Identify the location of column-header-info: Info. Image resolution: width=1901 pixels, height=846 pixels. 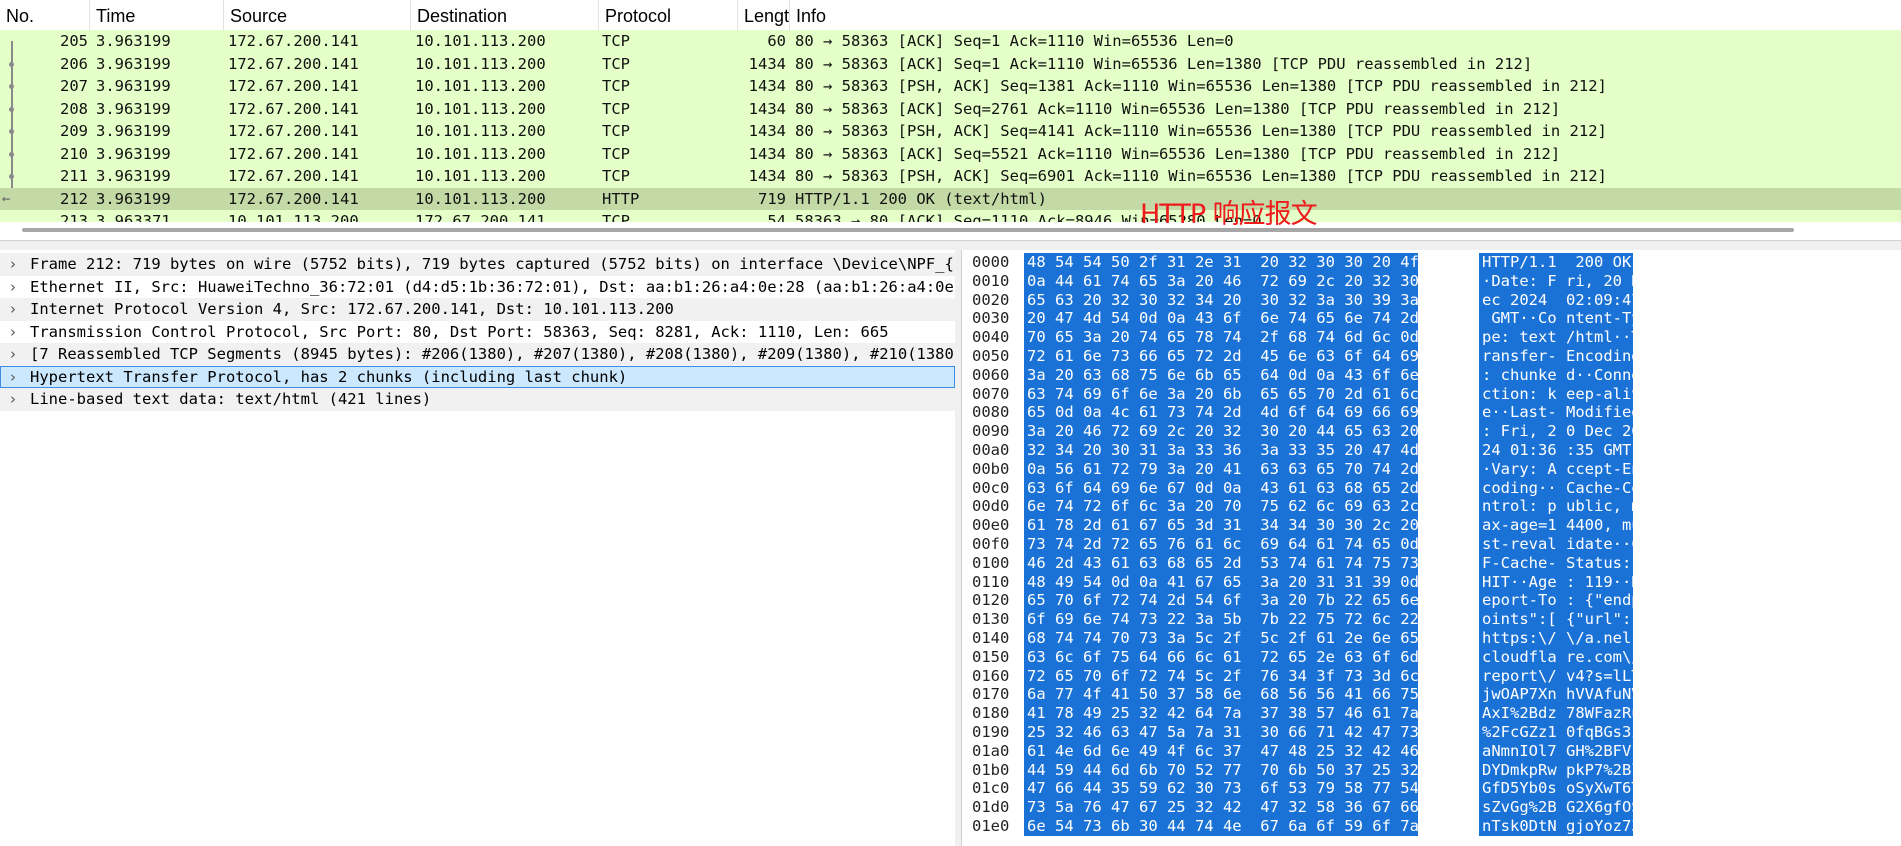
(1345, 15).